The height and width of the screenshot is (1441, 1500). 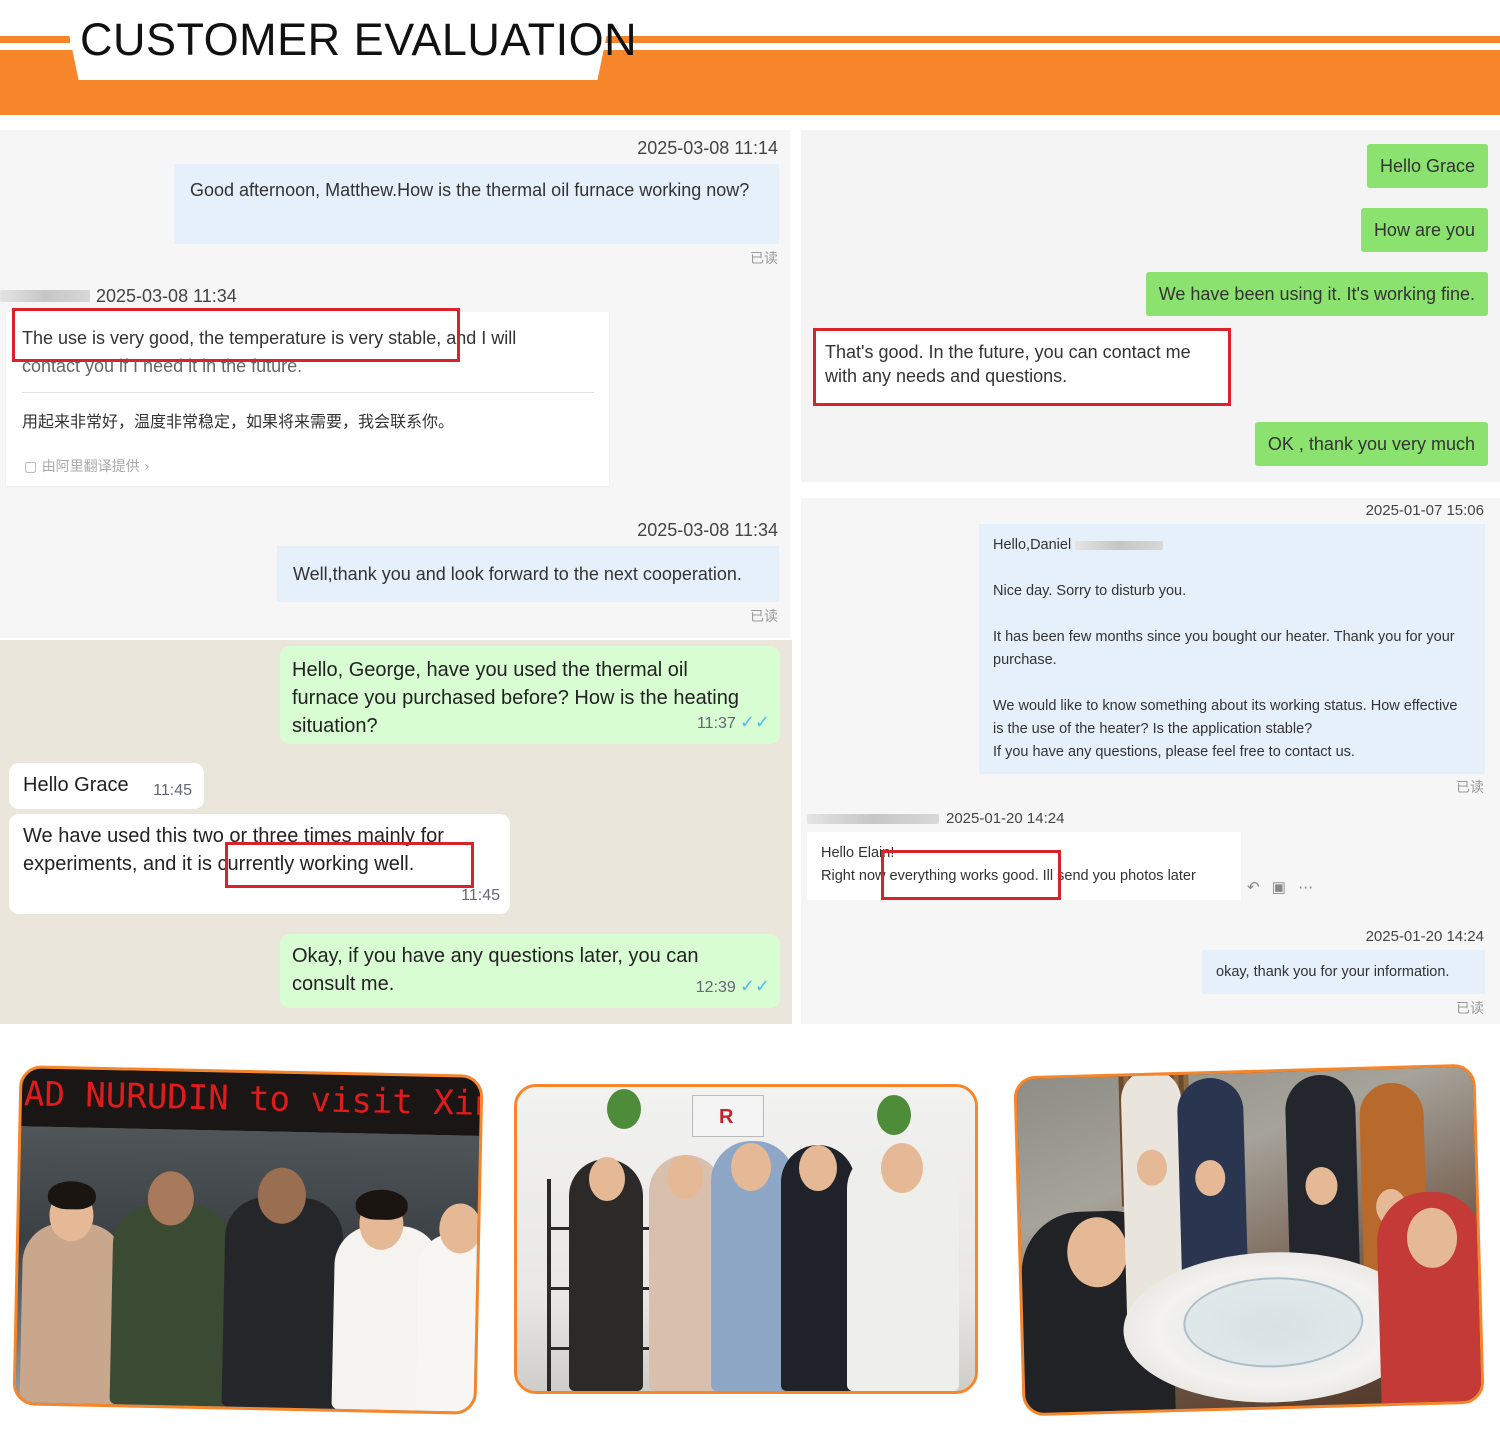 What do you see at coordinates (144, 467) in the screenshot?
I see `chevron-right-icon: ›` at bounding box center [144, 467].